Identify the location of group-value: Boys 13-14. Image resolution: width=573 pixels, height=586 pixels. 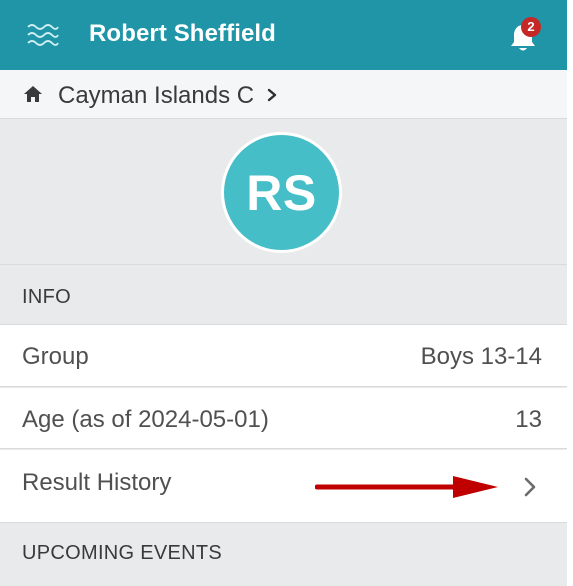
(481, 356).